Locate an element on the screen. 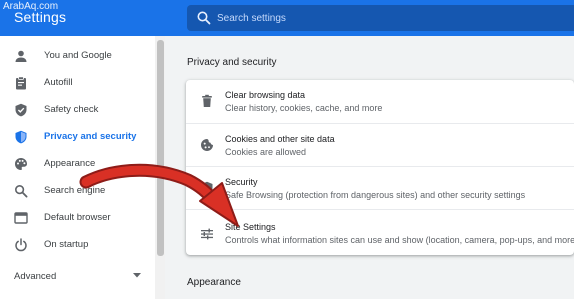 This screenshot has height=299, width=574. sidebar-item-on-startup: On startup is located at coordinates (77, 244).